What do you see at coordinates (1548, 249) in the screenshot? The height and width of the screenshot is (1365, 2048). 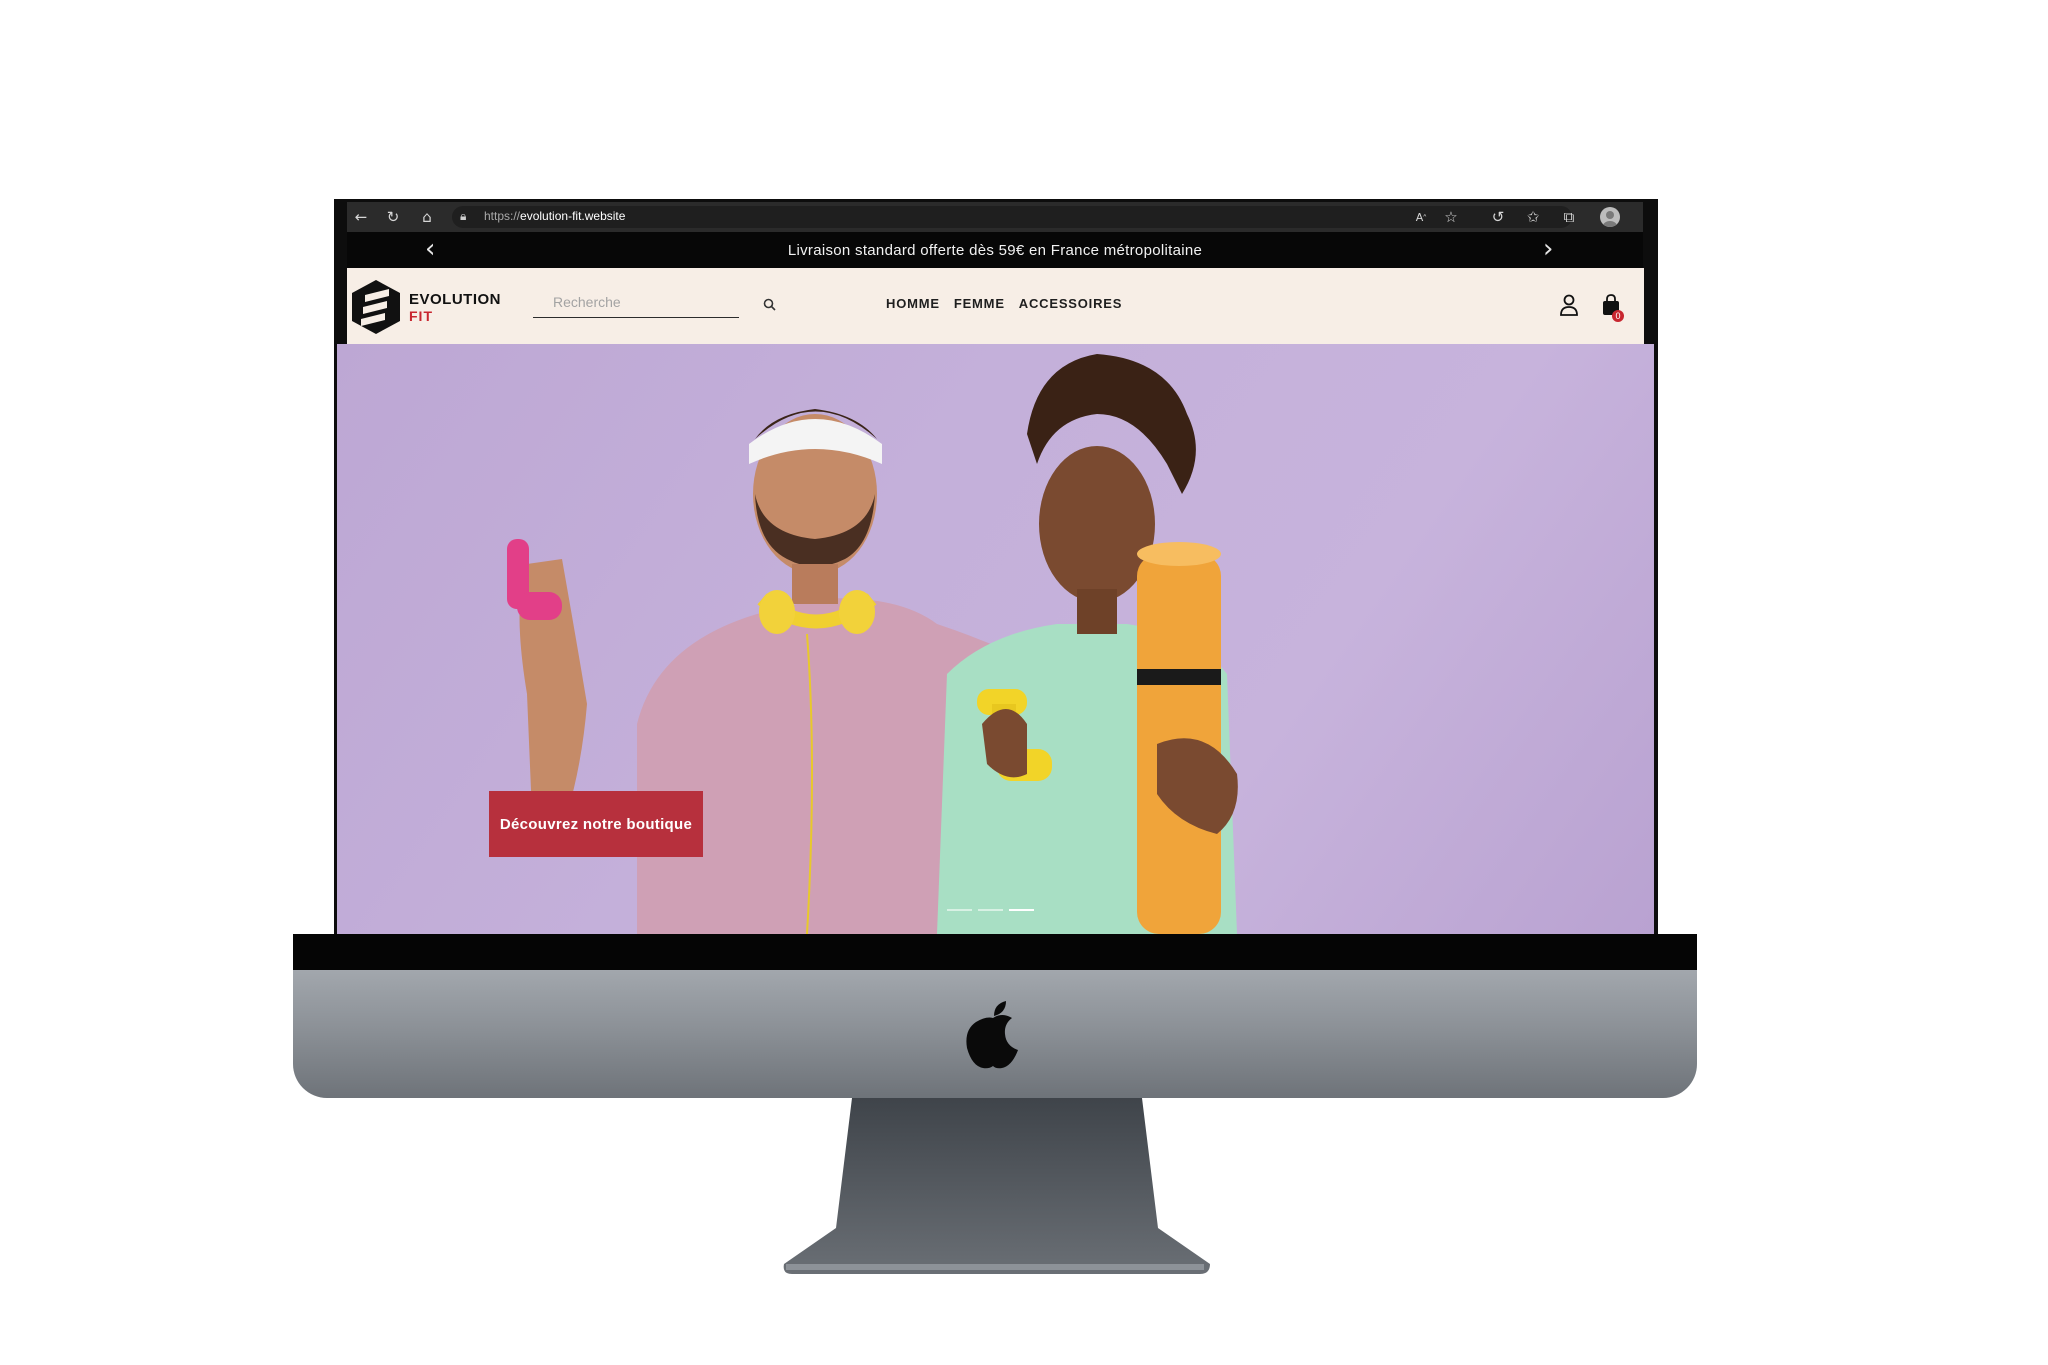 I see `announcement-next-button: ›` at bounding box center [1548, 249].